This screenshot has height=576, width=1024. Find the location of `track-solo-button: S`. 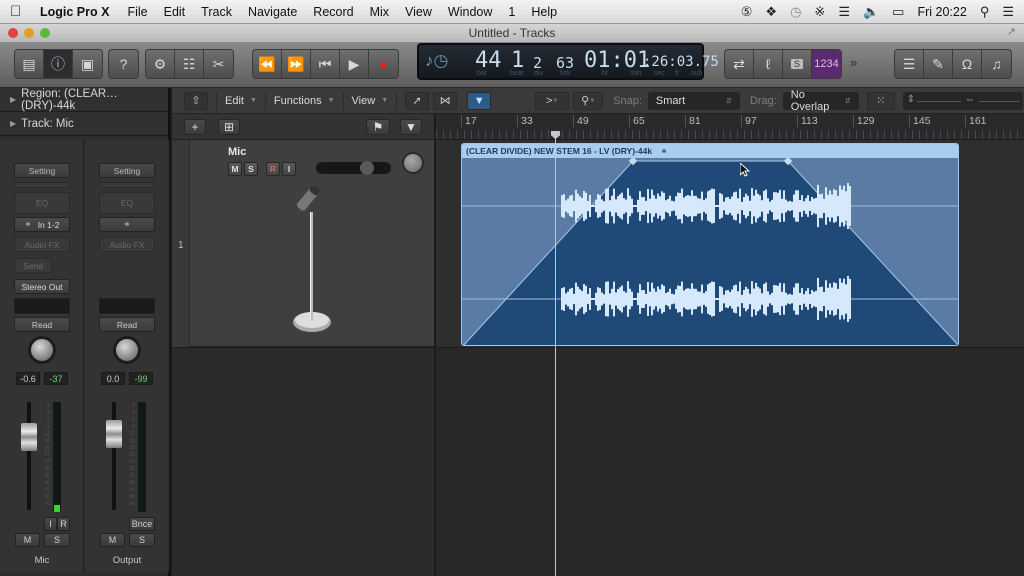

track-solo-button: S is located at coordinates (251, 169).